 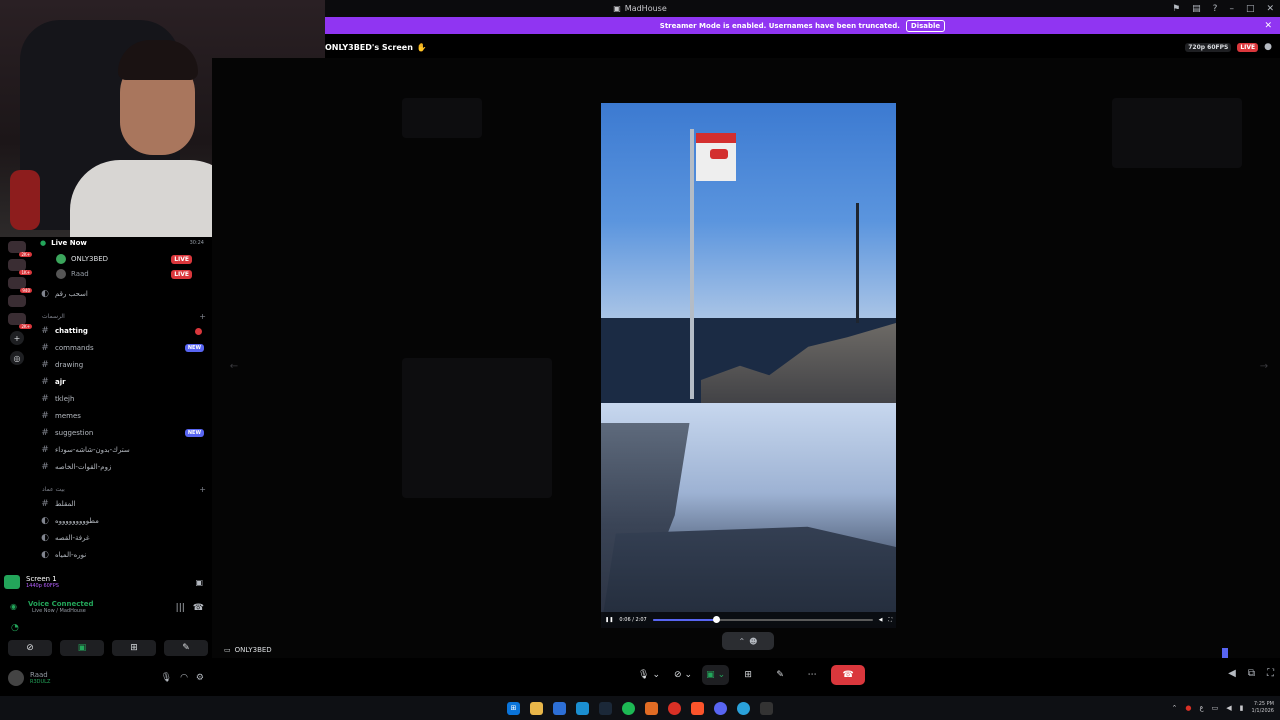 I want to click on brave-icon, so click(x=697, y=708).